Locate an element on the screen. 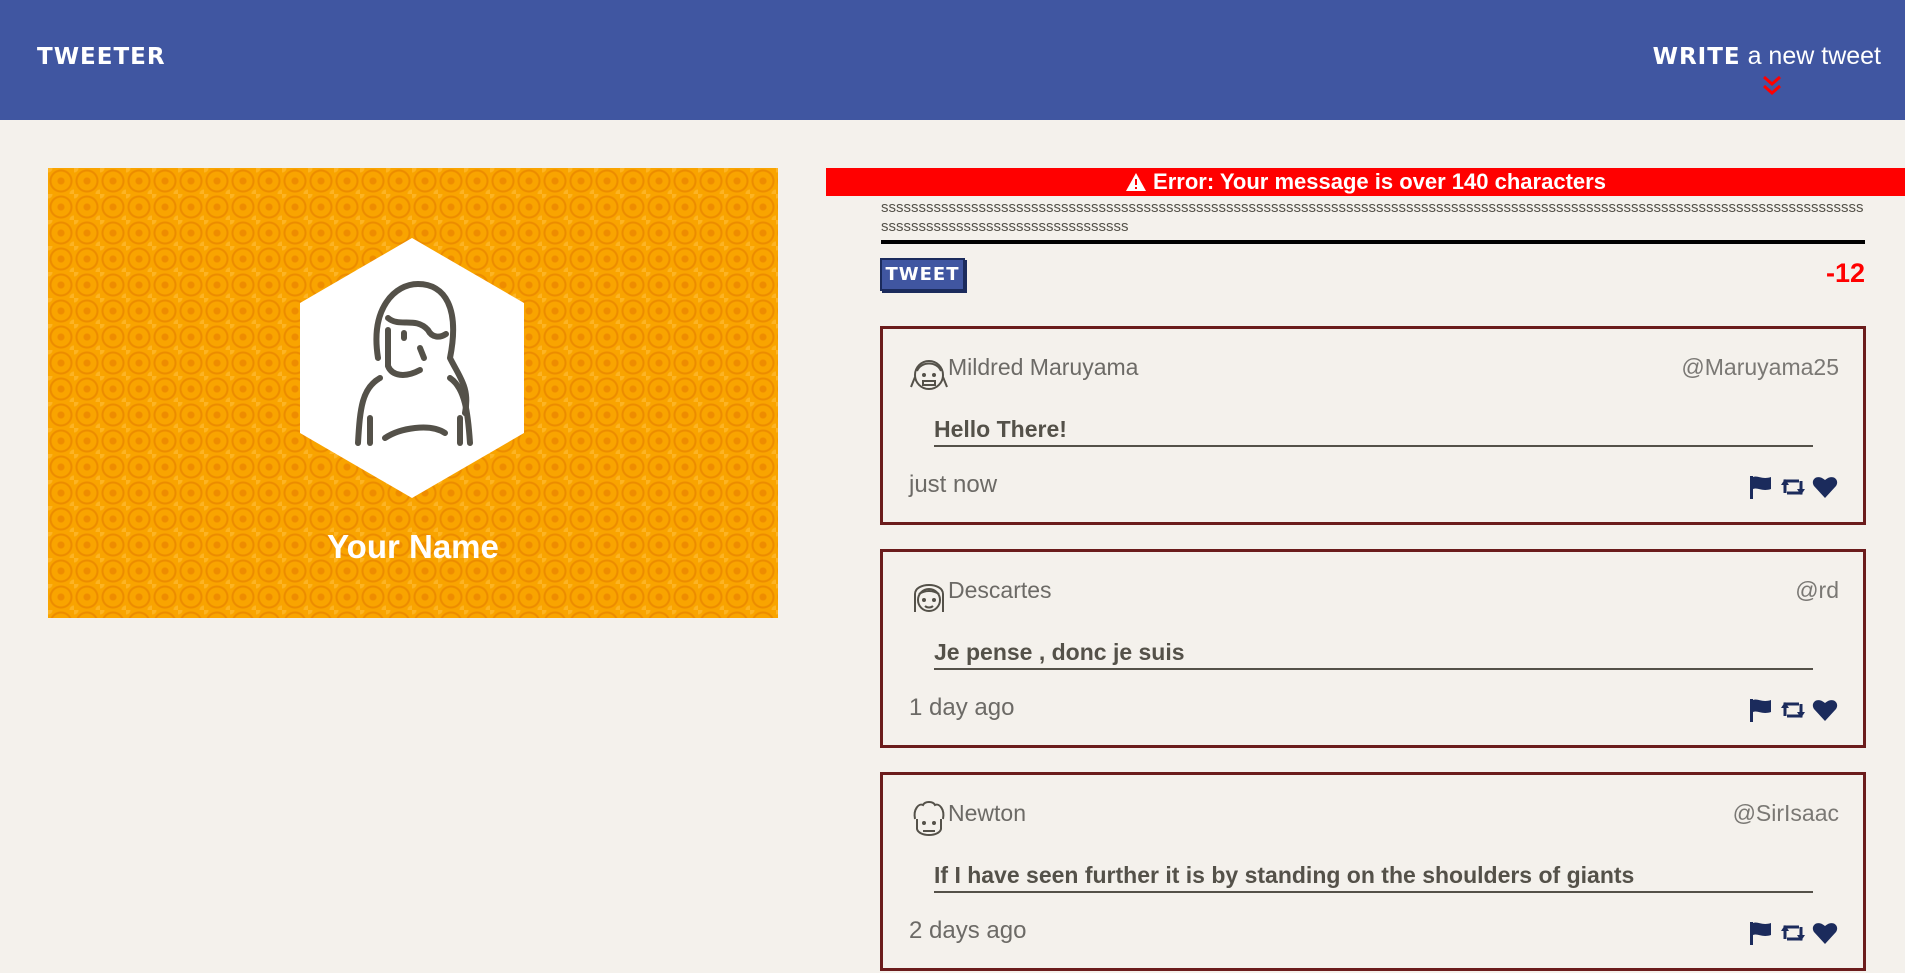 This screenshot has height=973, width=1905. tweet-author-handle: @SirIsaac is located at coordinates (1785, 813).